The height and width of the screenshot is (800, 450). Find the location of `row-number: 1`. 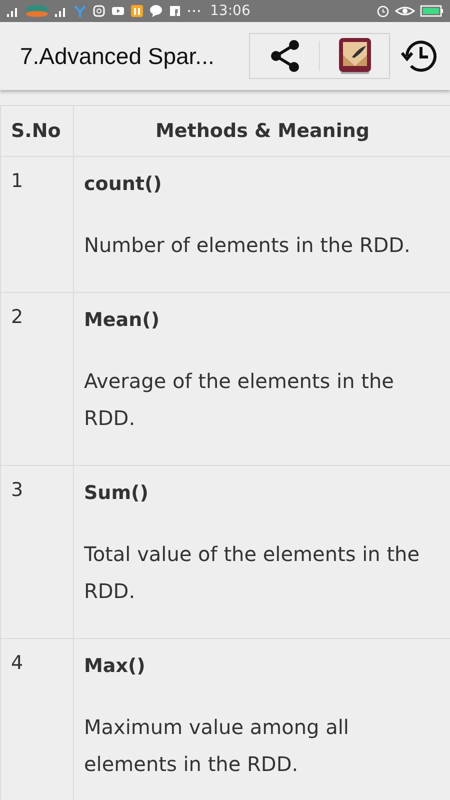

row-number: 1 is located at coordinates (37, 224).